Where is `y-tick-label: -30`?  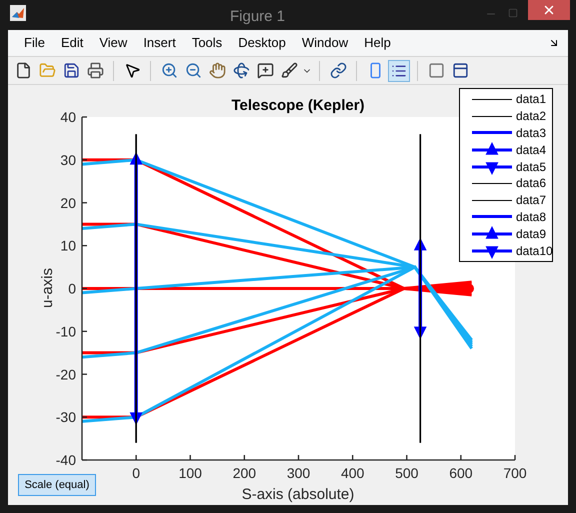
y-tick-label: -30 is located at coordinates (66, 417).